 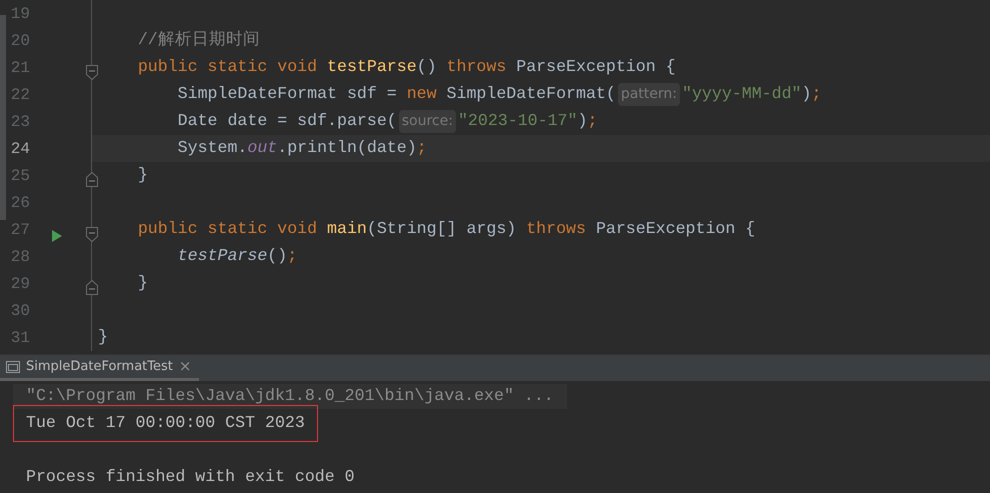 What do you see at coordinates (397, 94) in the screenshot?
I see `code-text: SimpleDateFormat sdf = new SimpleDateFormat(` at bounding box center [397, 94].